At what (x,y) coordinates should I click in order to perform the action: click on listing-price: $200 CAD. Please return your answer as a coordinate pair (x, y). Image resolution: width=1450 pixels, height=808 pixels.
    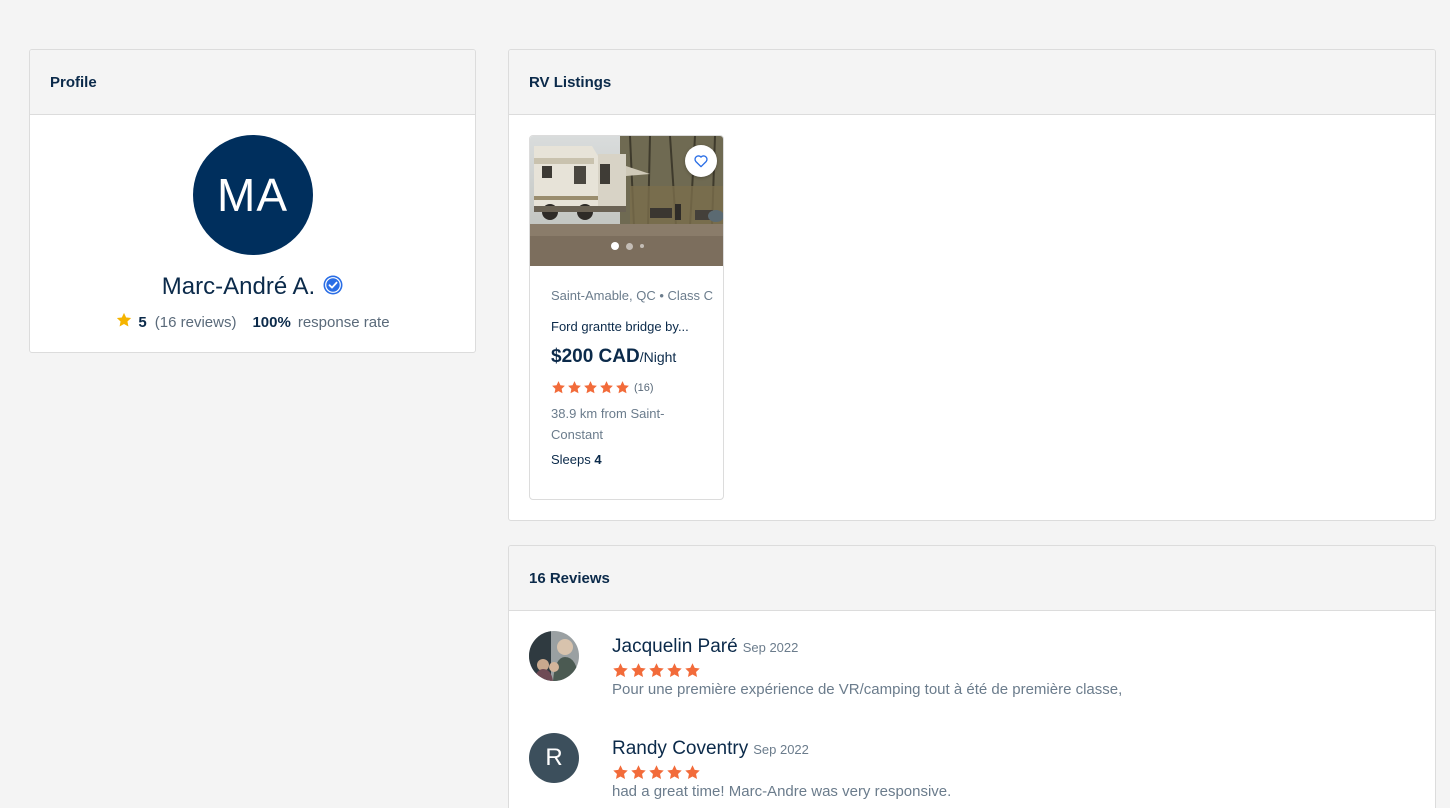
    Looking at the image, I should click on (595, 356).